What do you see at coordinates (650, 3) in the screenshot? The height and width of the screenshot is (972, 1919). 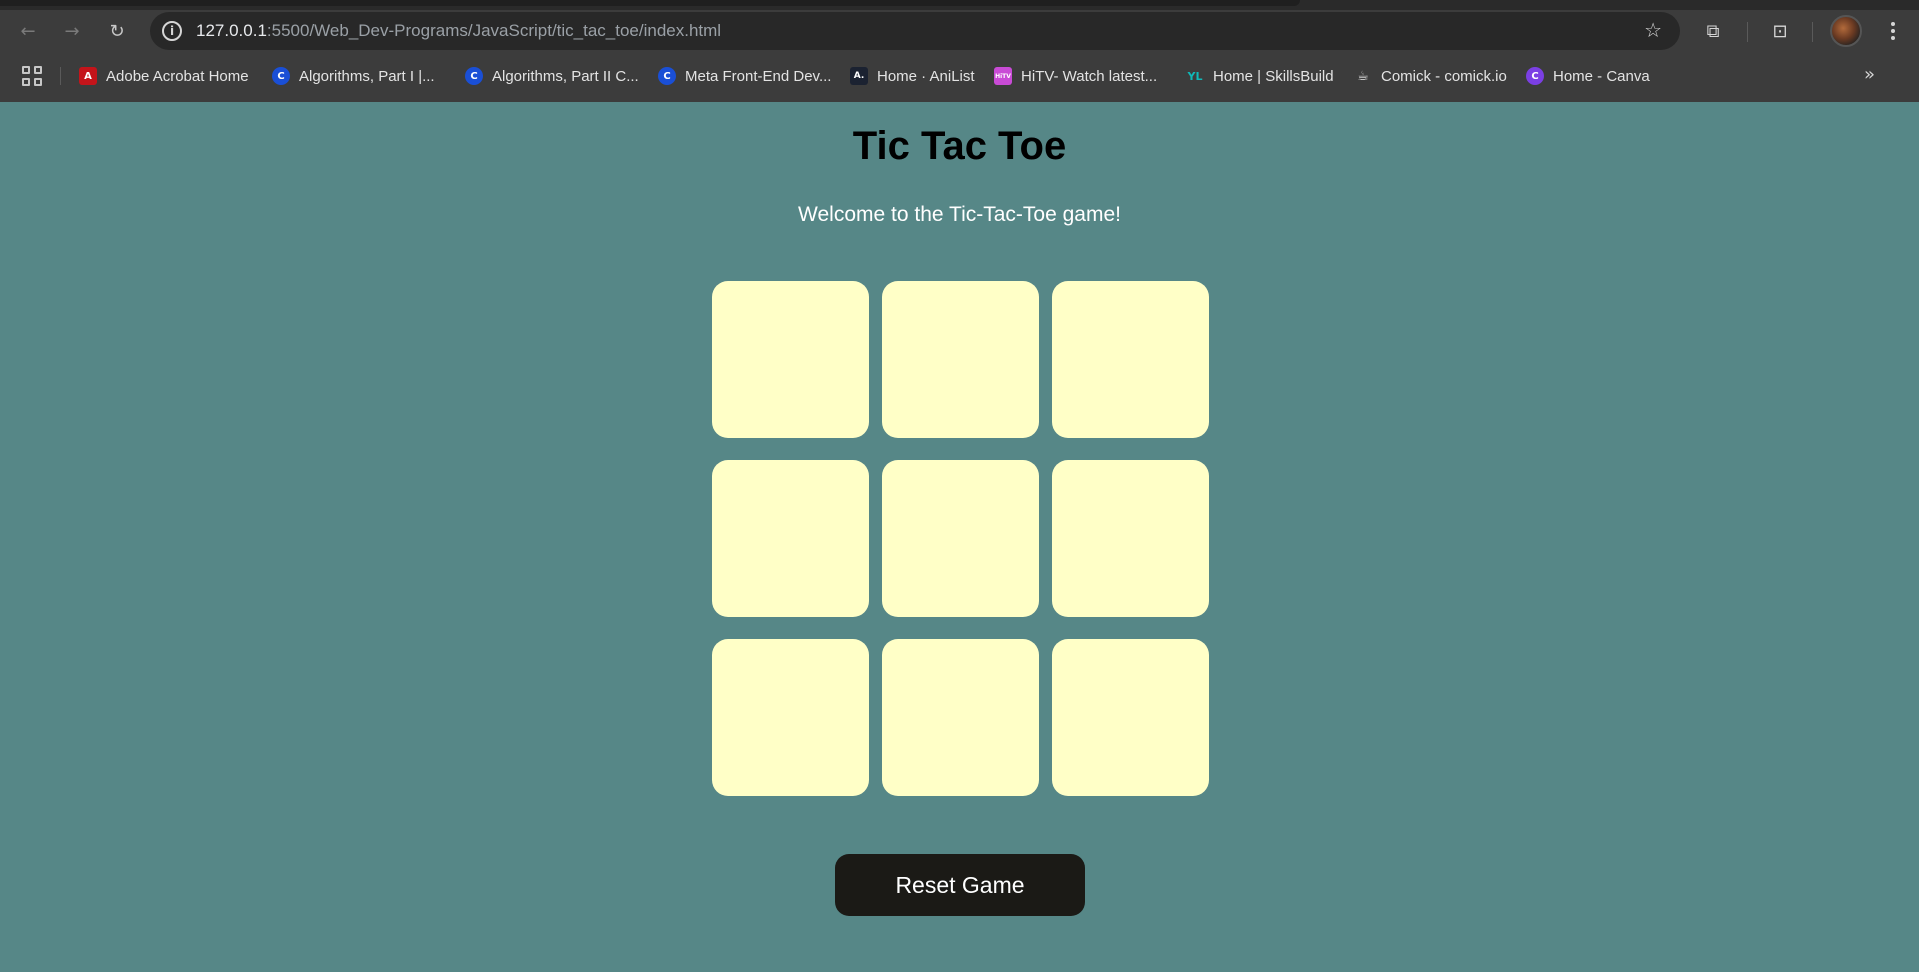 I see `active-tab-edge` at bounding box center [650, 3].